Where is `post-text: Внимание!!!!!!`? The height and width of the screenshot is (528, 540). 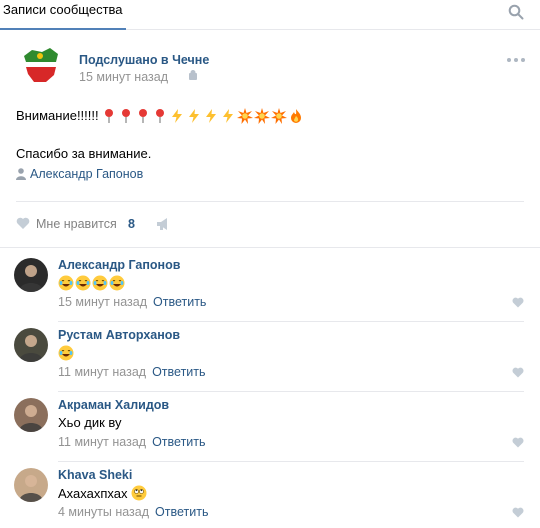
post-text: Внимание!!!!!! is located at coordinates (160, 116).